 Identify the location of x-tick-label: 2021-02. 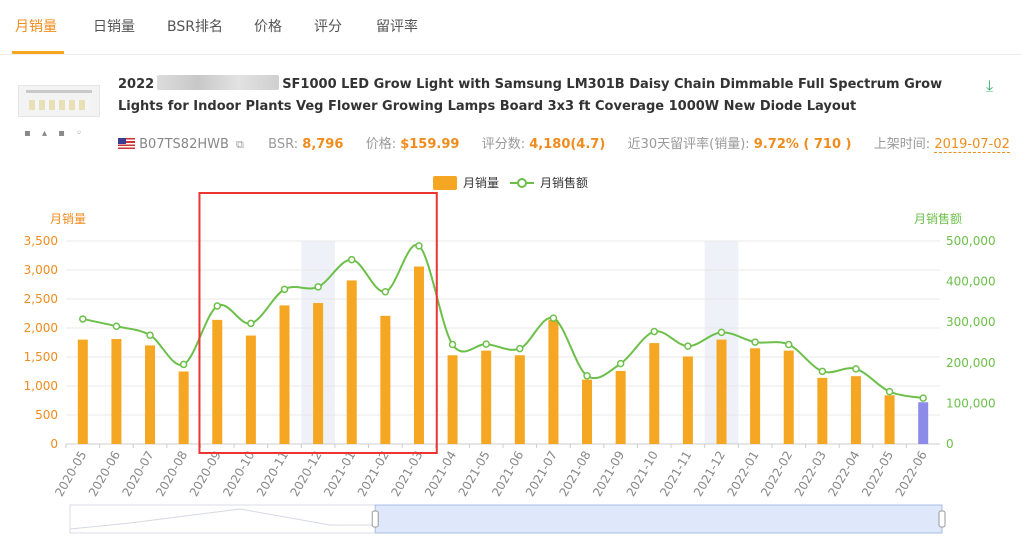
(373, 474).